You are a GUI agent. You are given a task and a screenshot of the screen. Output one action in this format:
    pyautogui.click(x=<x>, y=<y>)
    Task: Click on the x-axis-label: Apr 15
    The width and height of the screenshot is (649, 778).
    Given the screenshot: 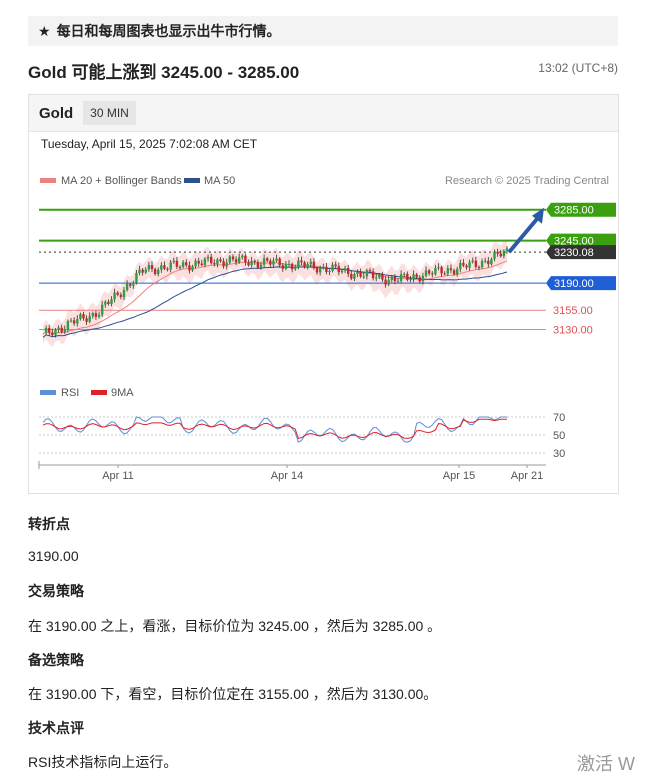 What is the action you would take?
    pyautogui.click(x=459, y=476)
    